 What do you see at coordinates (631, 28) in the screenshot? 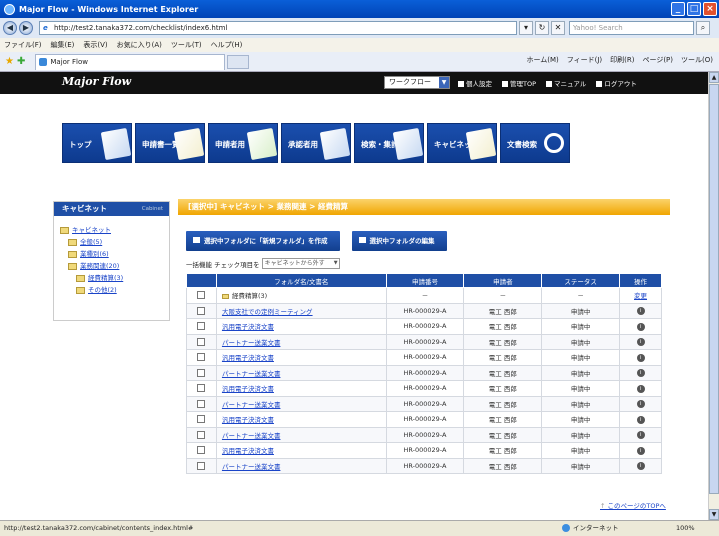
I see `search-input: Yahoo! Search` at bounding box center [631, 28].